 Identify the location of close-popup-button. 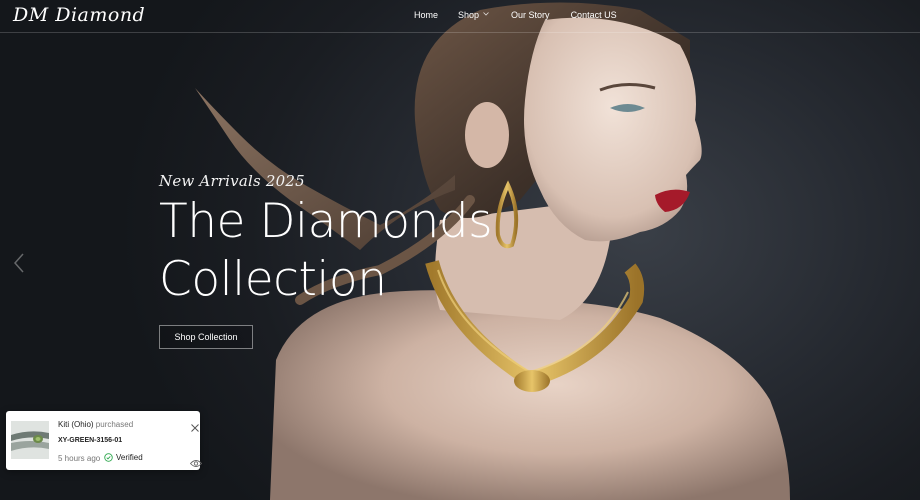
(195, 426).